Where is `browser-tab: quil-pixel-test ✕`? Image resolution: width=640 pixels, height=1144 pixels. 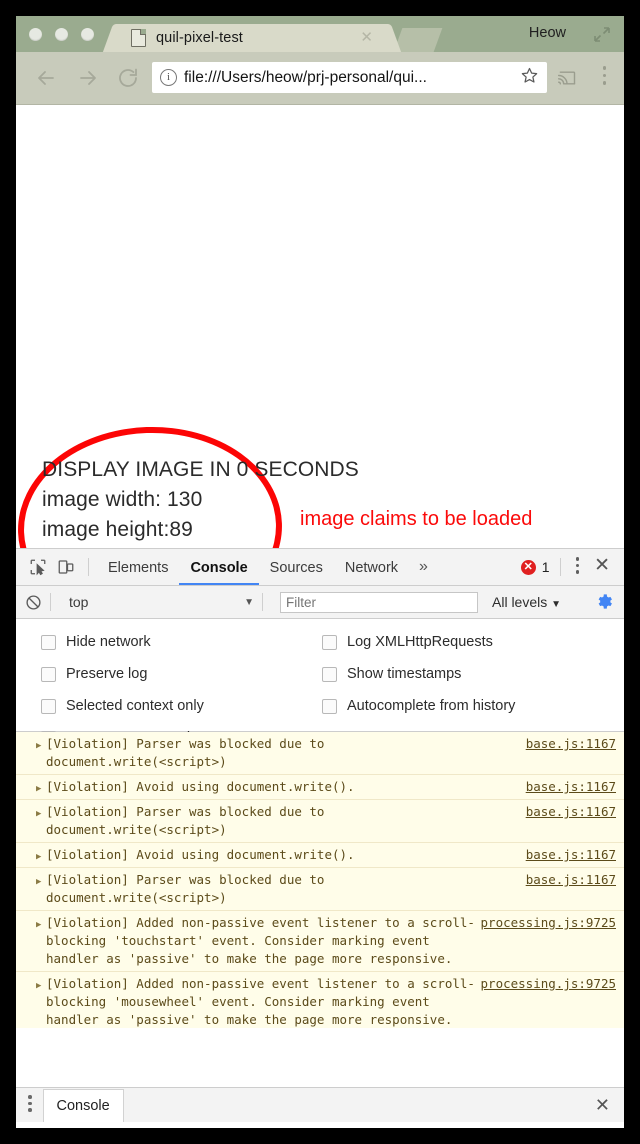
browser-tab: quil-pixel-test ✕ is located at coordinates (252, 38).